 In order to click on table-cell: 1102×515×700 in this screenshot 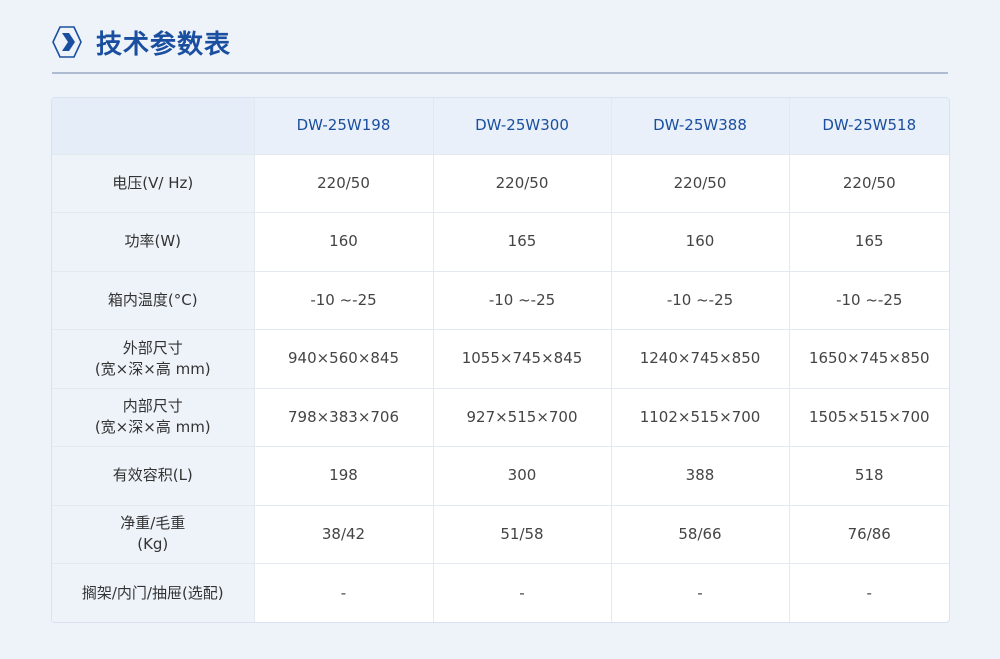, I will do `click(700, 417)`.